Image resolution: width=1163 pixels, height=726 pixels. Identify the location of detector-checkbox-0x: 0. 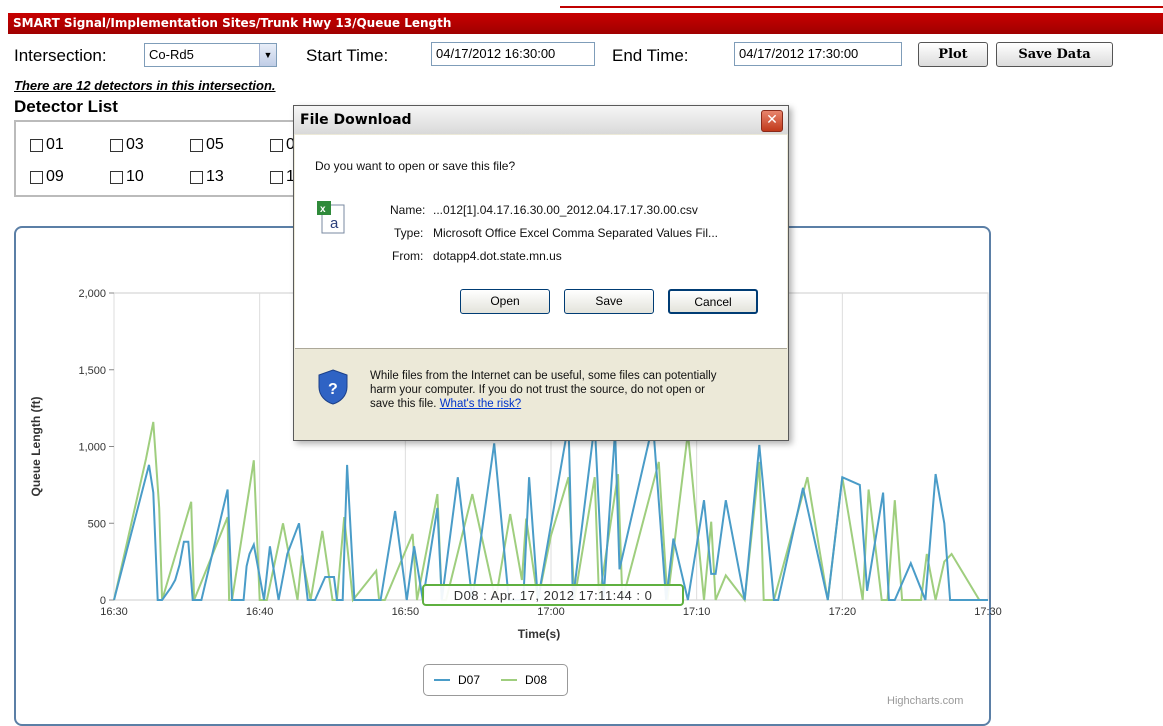
(282, 145).